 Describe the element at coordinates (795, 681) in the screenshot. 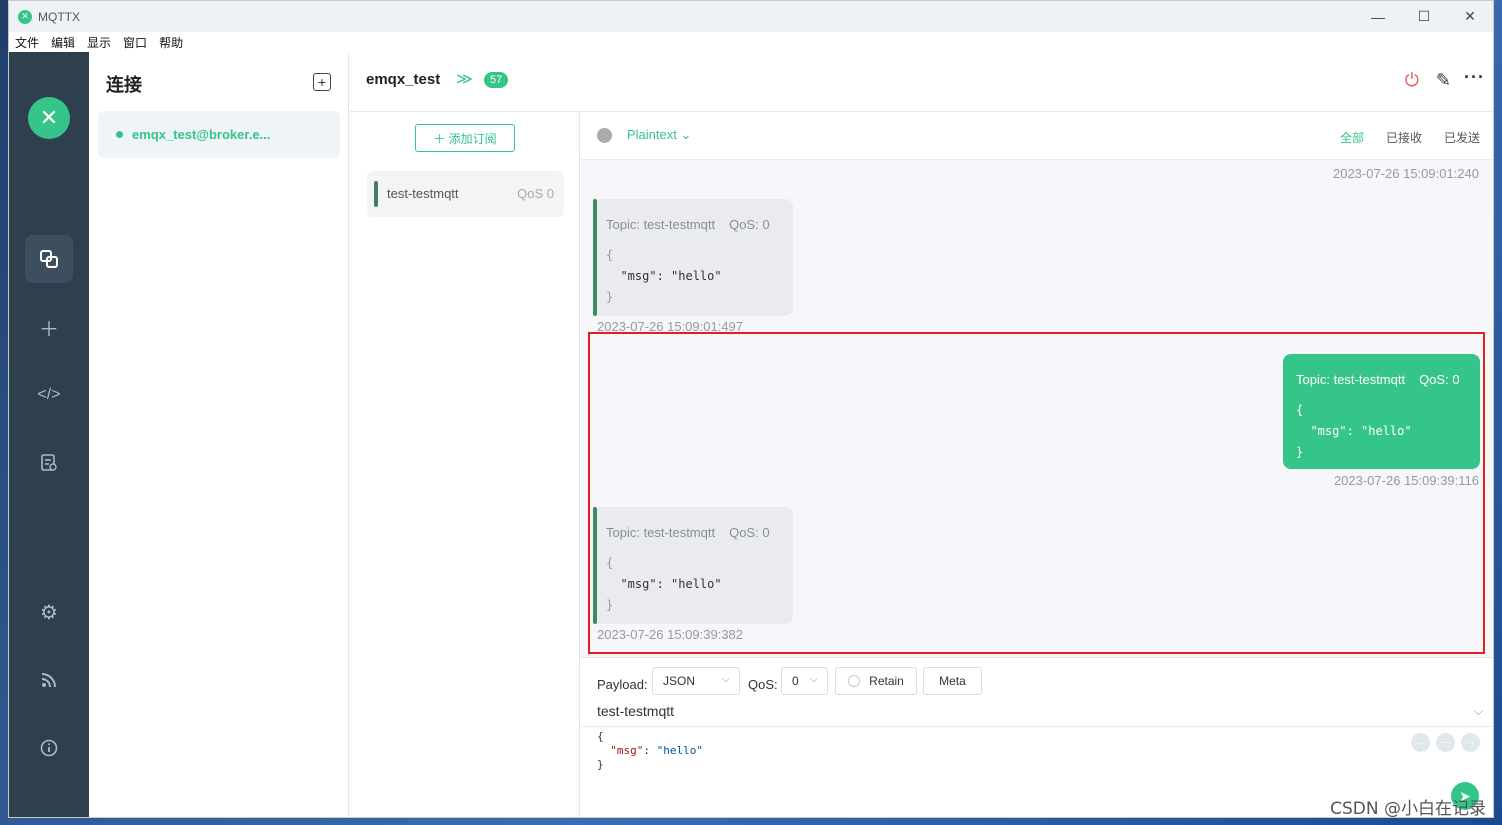

I see `qos-value: 0` at that location.